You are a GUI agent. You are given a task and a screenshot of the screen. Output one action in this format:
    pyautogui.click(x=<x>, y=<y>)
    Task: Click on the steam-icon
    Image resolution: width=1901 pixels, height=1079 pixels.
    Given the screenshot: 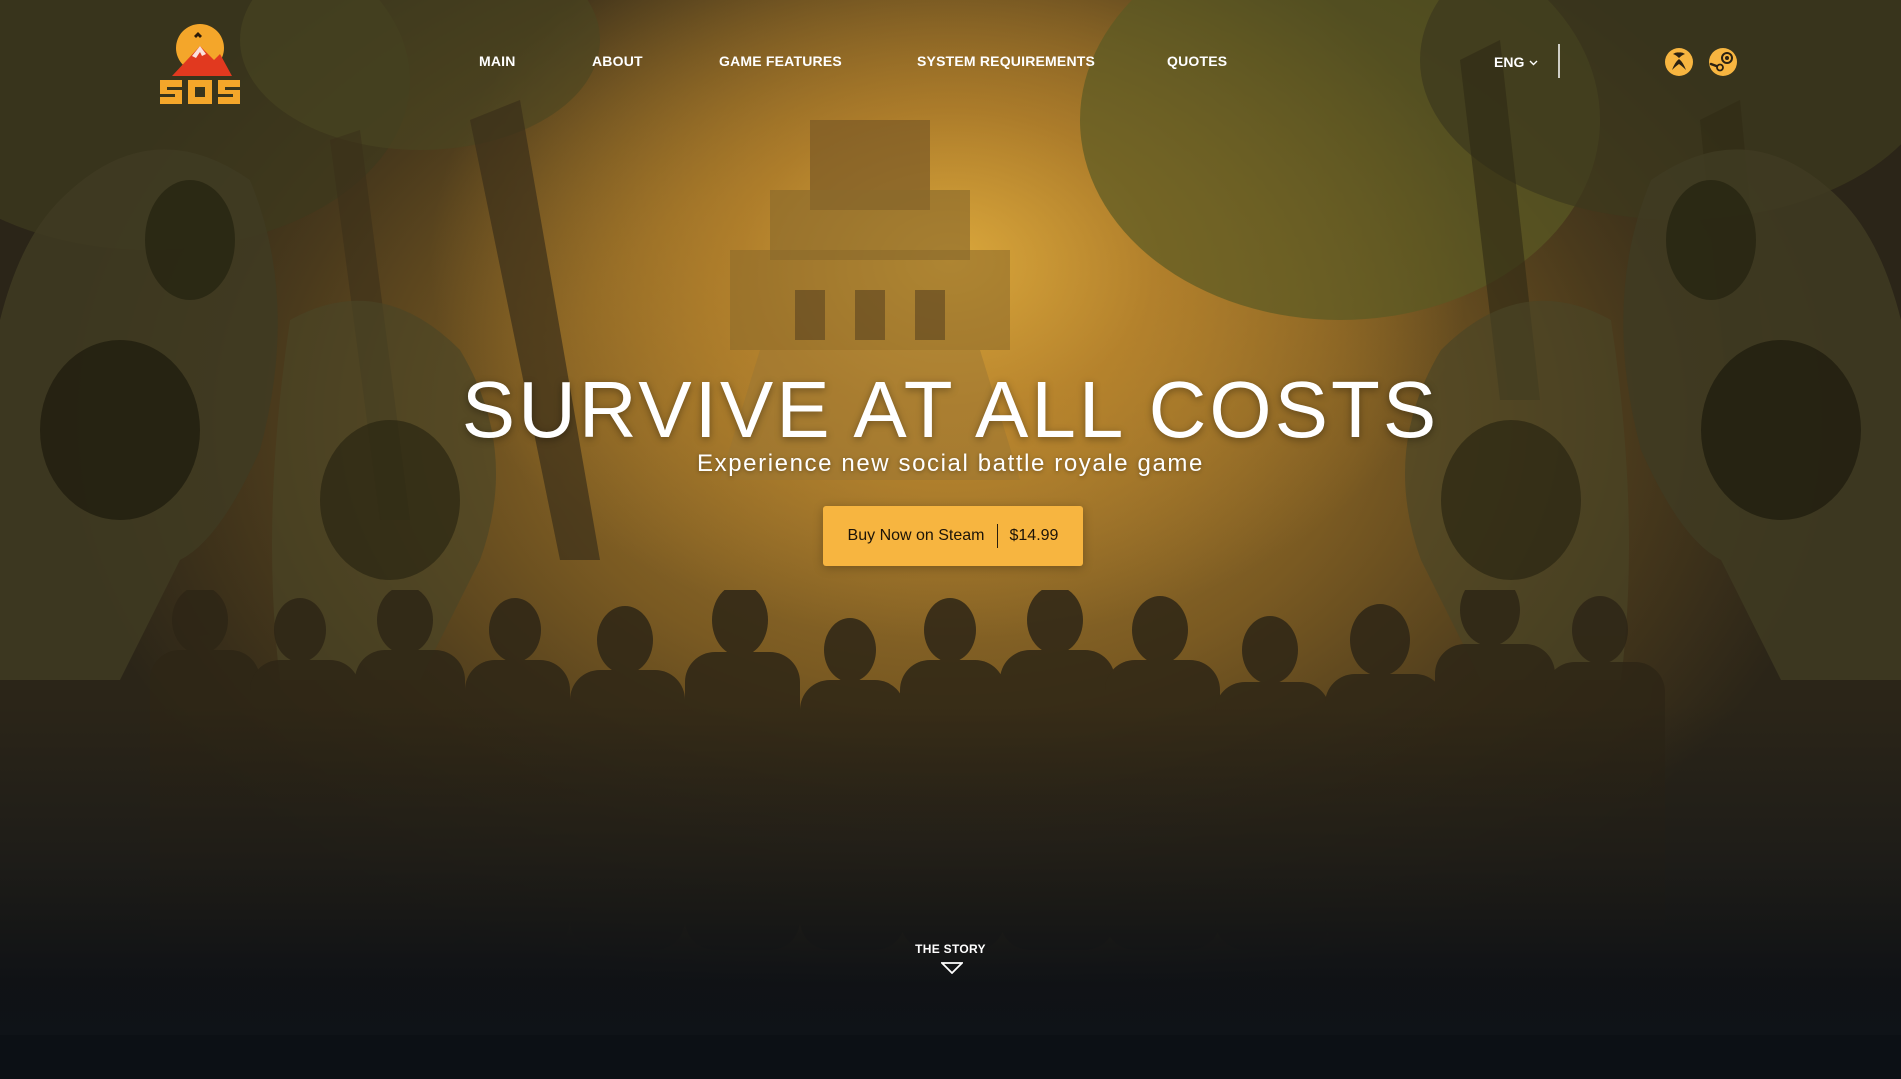 What is the action you would take?
    pyautogui.click(x=1723, y=62)
    